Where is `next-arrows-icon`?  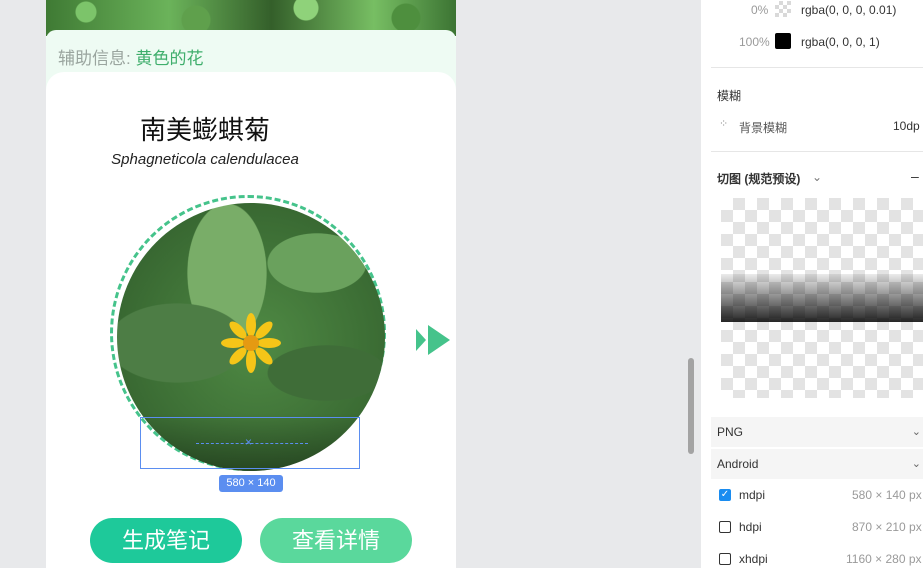 next-arrows-icon is located at coordinates (433, 340).